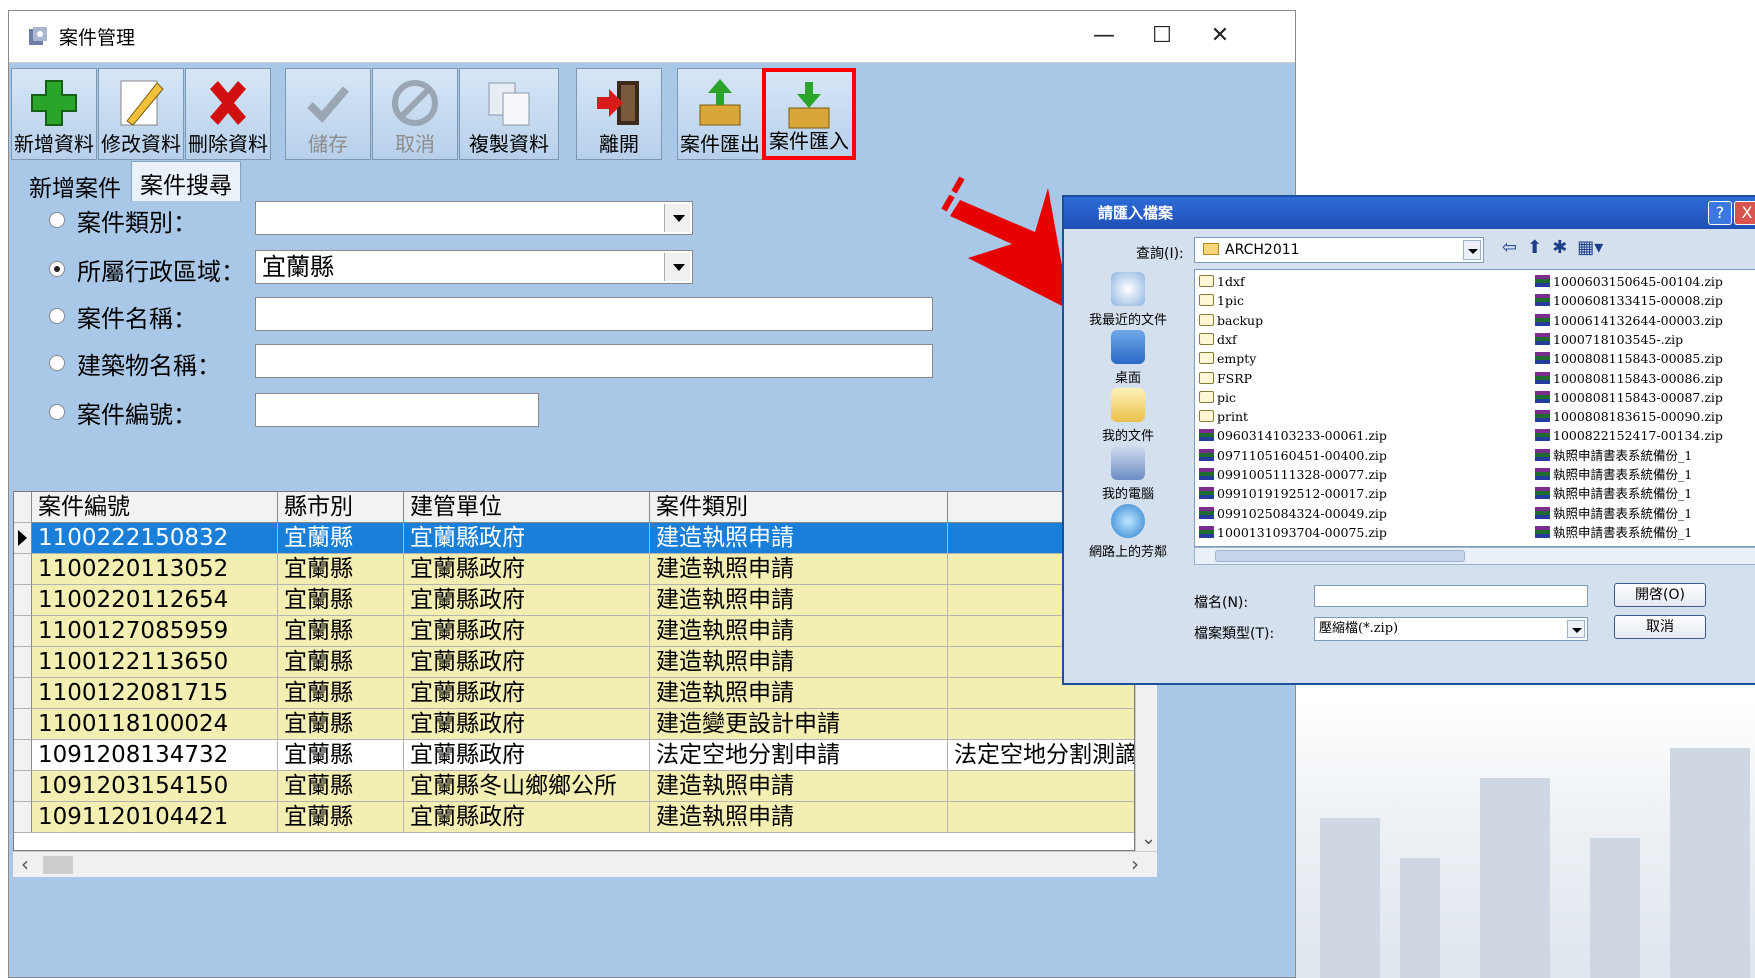 The width and height of the screenshot is (1755, 978). Describe the element at coordinates (799, 507) in the screenshot. I see `column-header-case-type: 案件類別` at that location.